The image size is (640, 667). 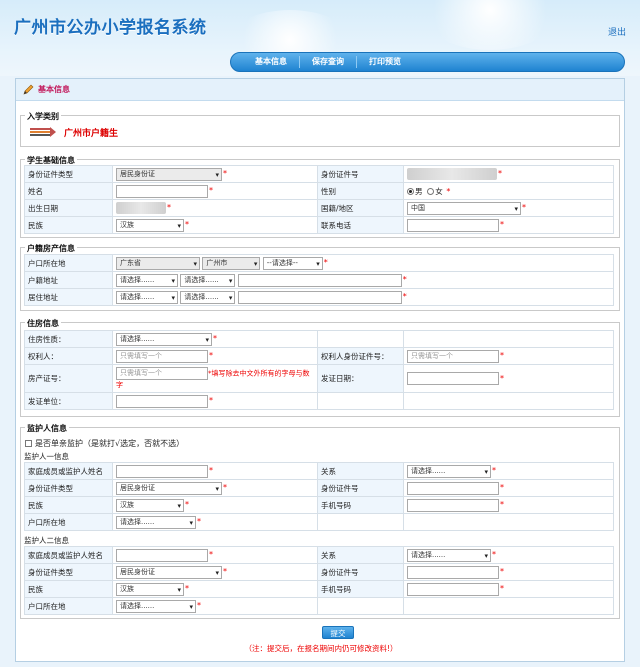 I want to click on nature-label: 住房性质：, so click(x=68, y=339).